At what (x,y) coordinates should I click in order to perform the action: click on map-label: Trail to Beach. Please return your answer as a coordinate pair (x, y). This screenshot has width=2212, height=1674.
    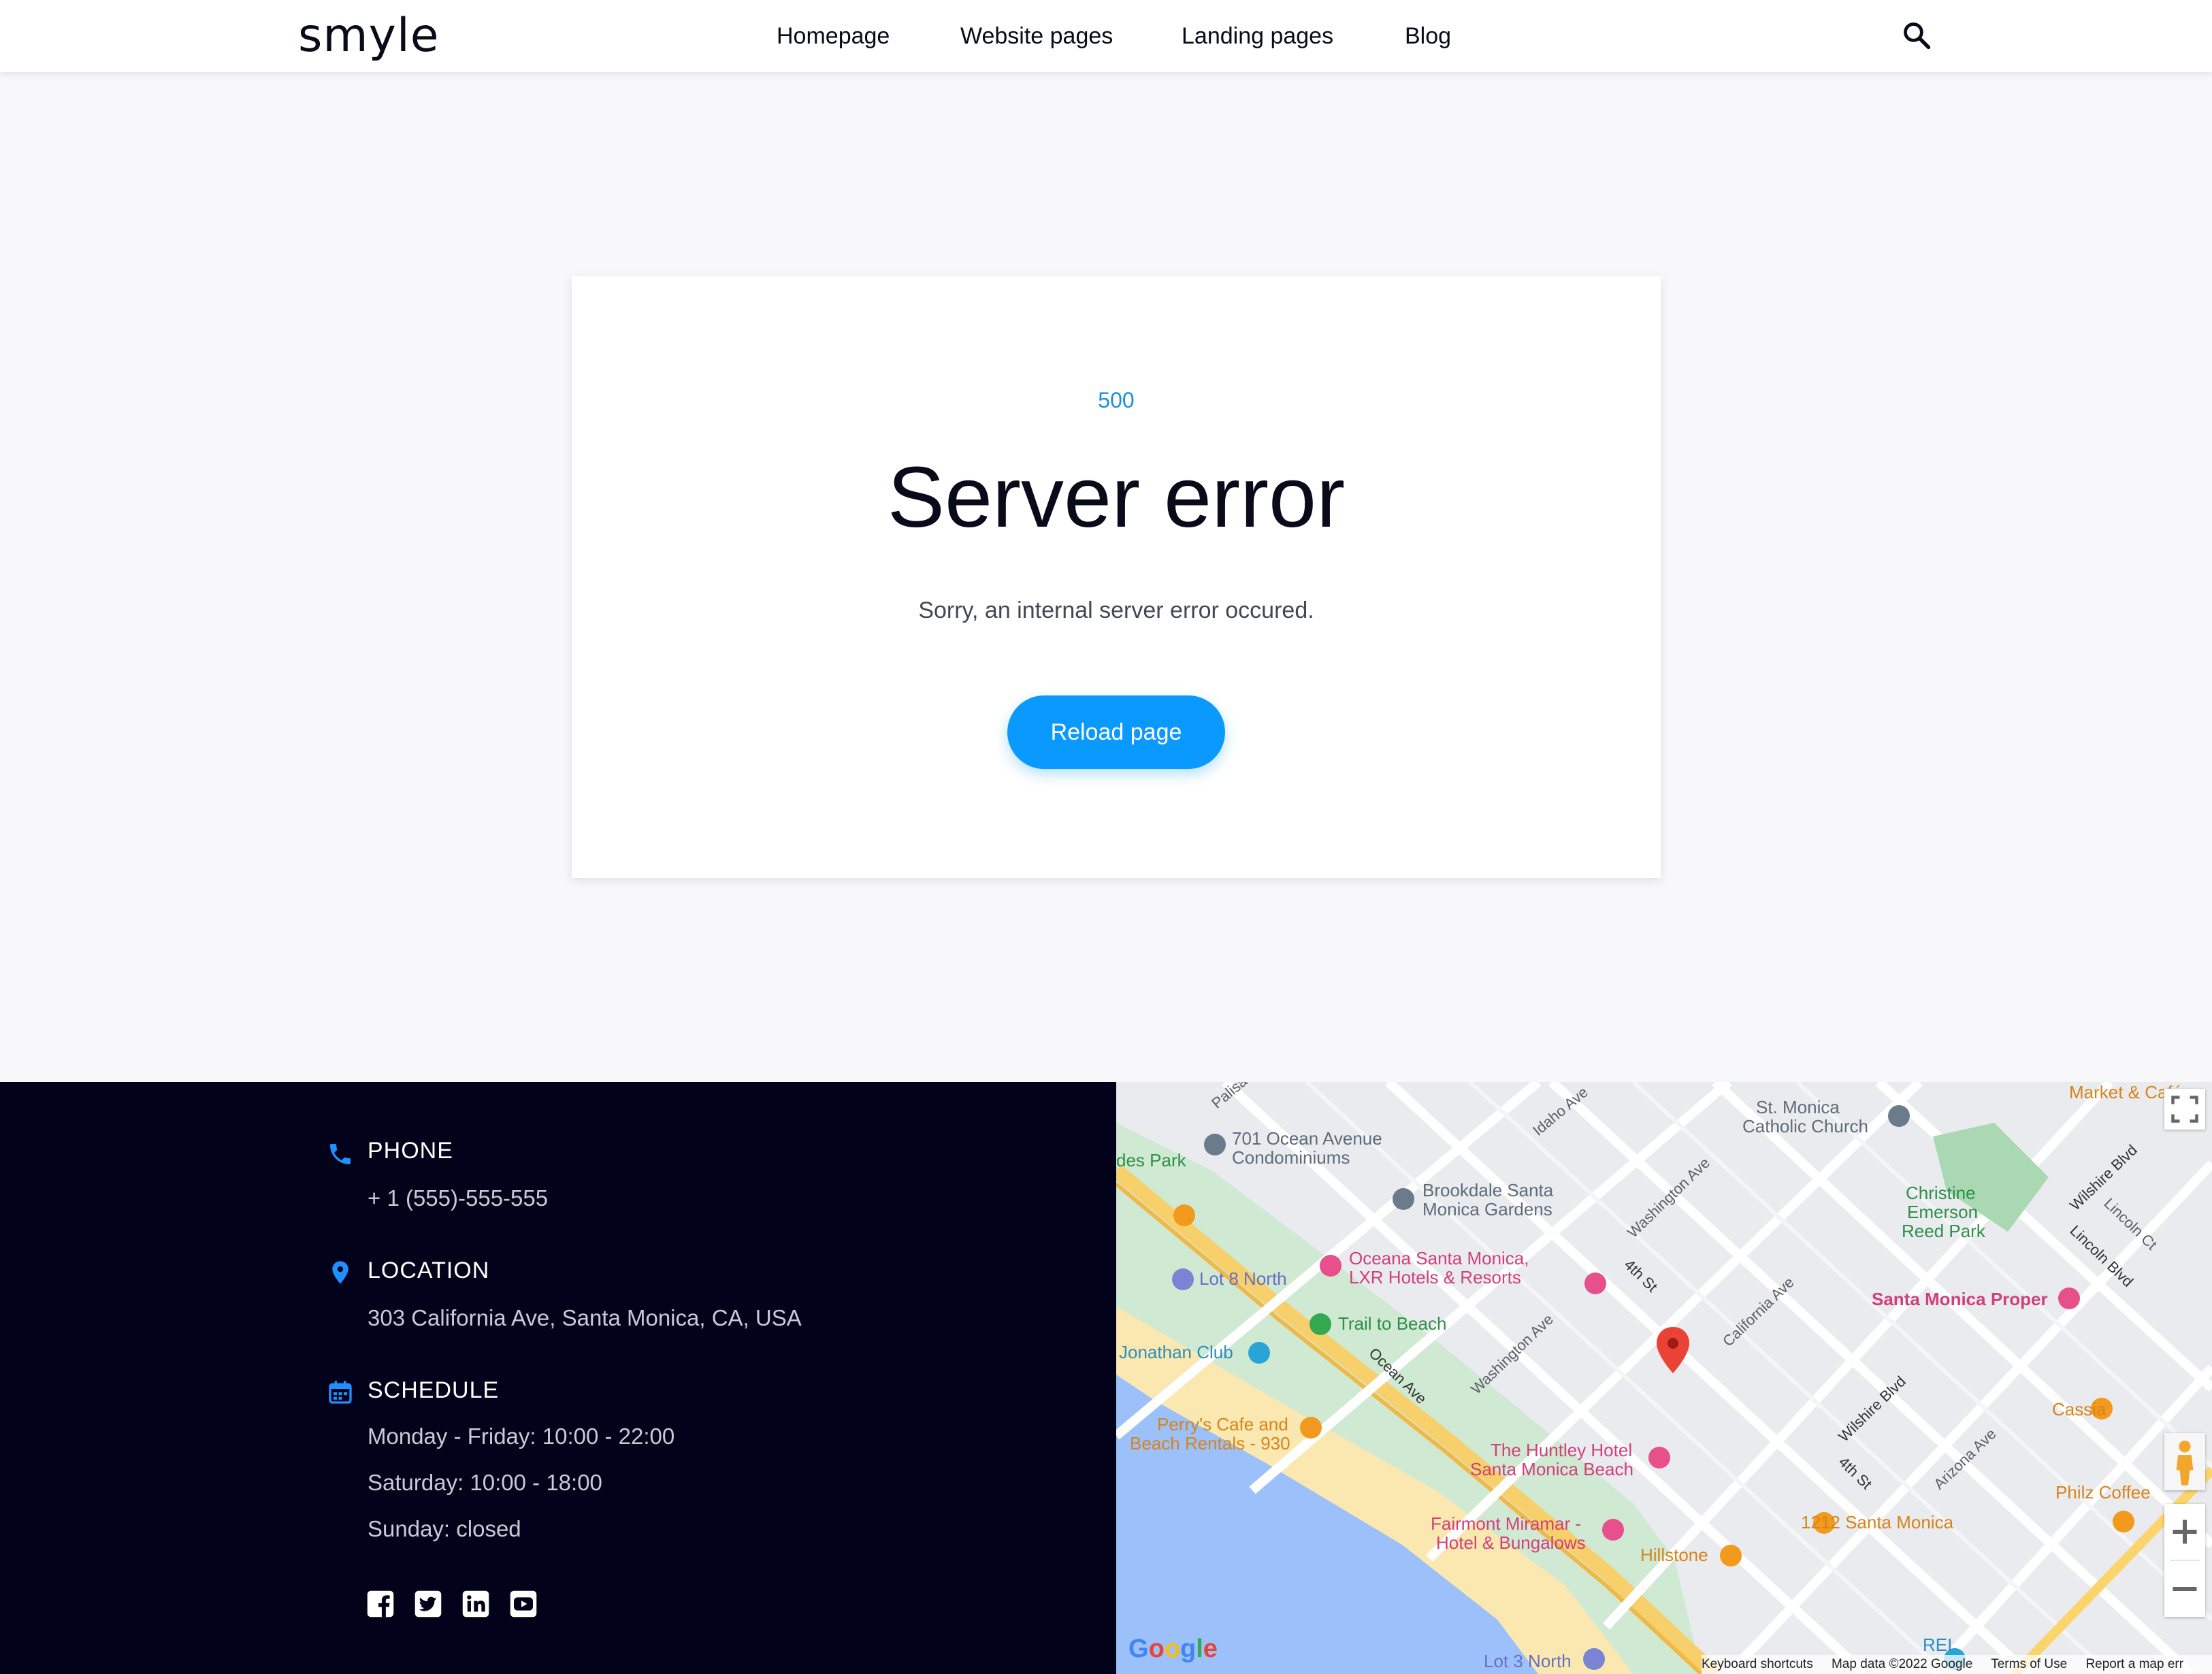
    Looking at the image, I should click on (1392, 1324).